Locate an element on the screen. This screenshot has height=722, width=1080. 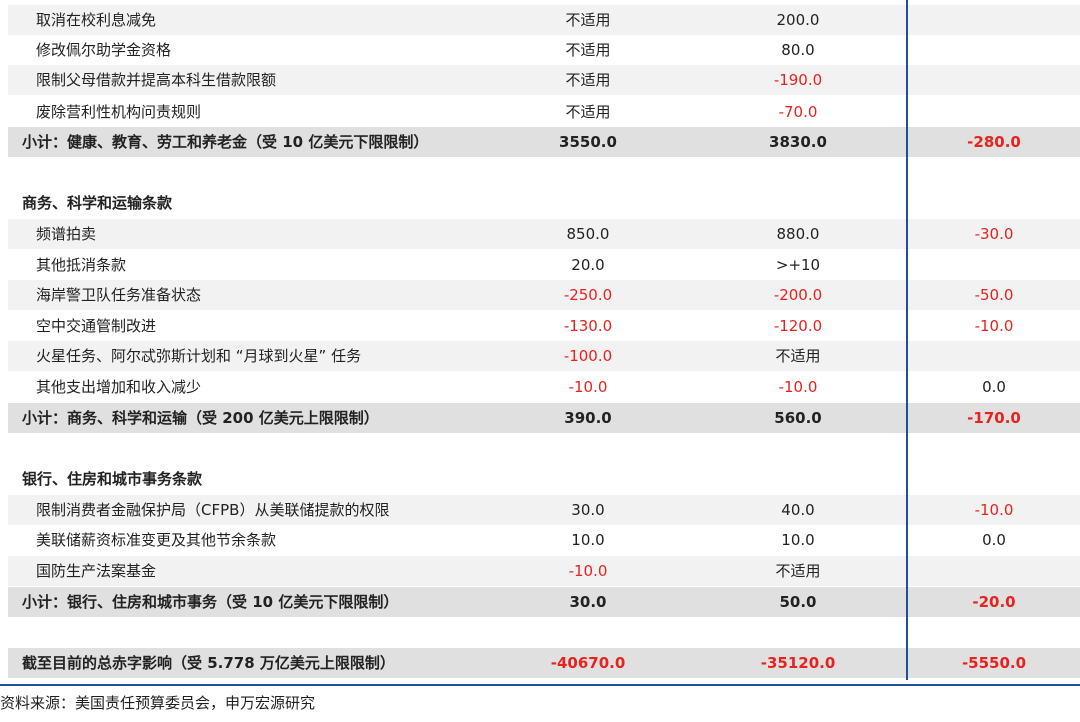
section-header-row: 银行、住房和城市事务条款 is located at coordinates (544, 479).